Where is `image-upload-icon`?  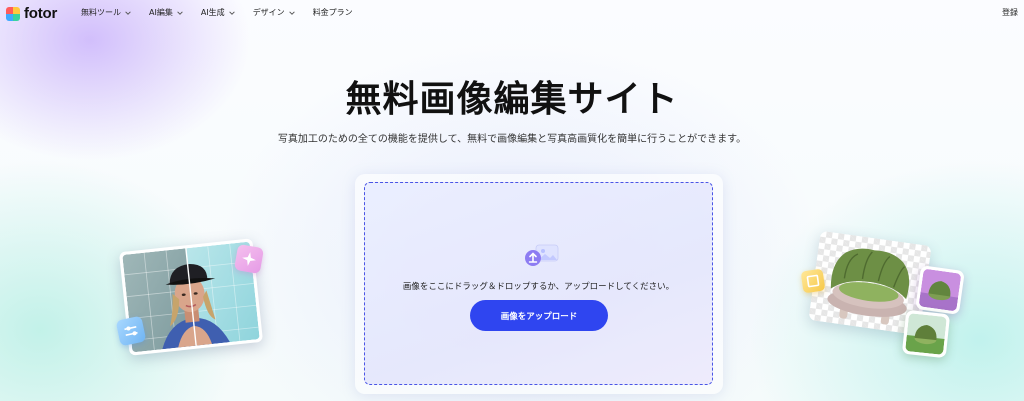
image-upload-icon is located at coordinates (542, 255).